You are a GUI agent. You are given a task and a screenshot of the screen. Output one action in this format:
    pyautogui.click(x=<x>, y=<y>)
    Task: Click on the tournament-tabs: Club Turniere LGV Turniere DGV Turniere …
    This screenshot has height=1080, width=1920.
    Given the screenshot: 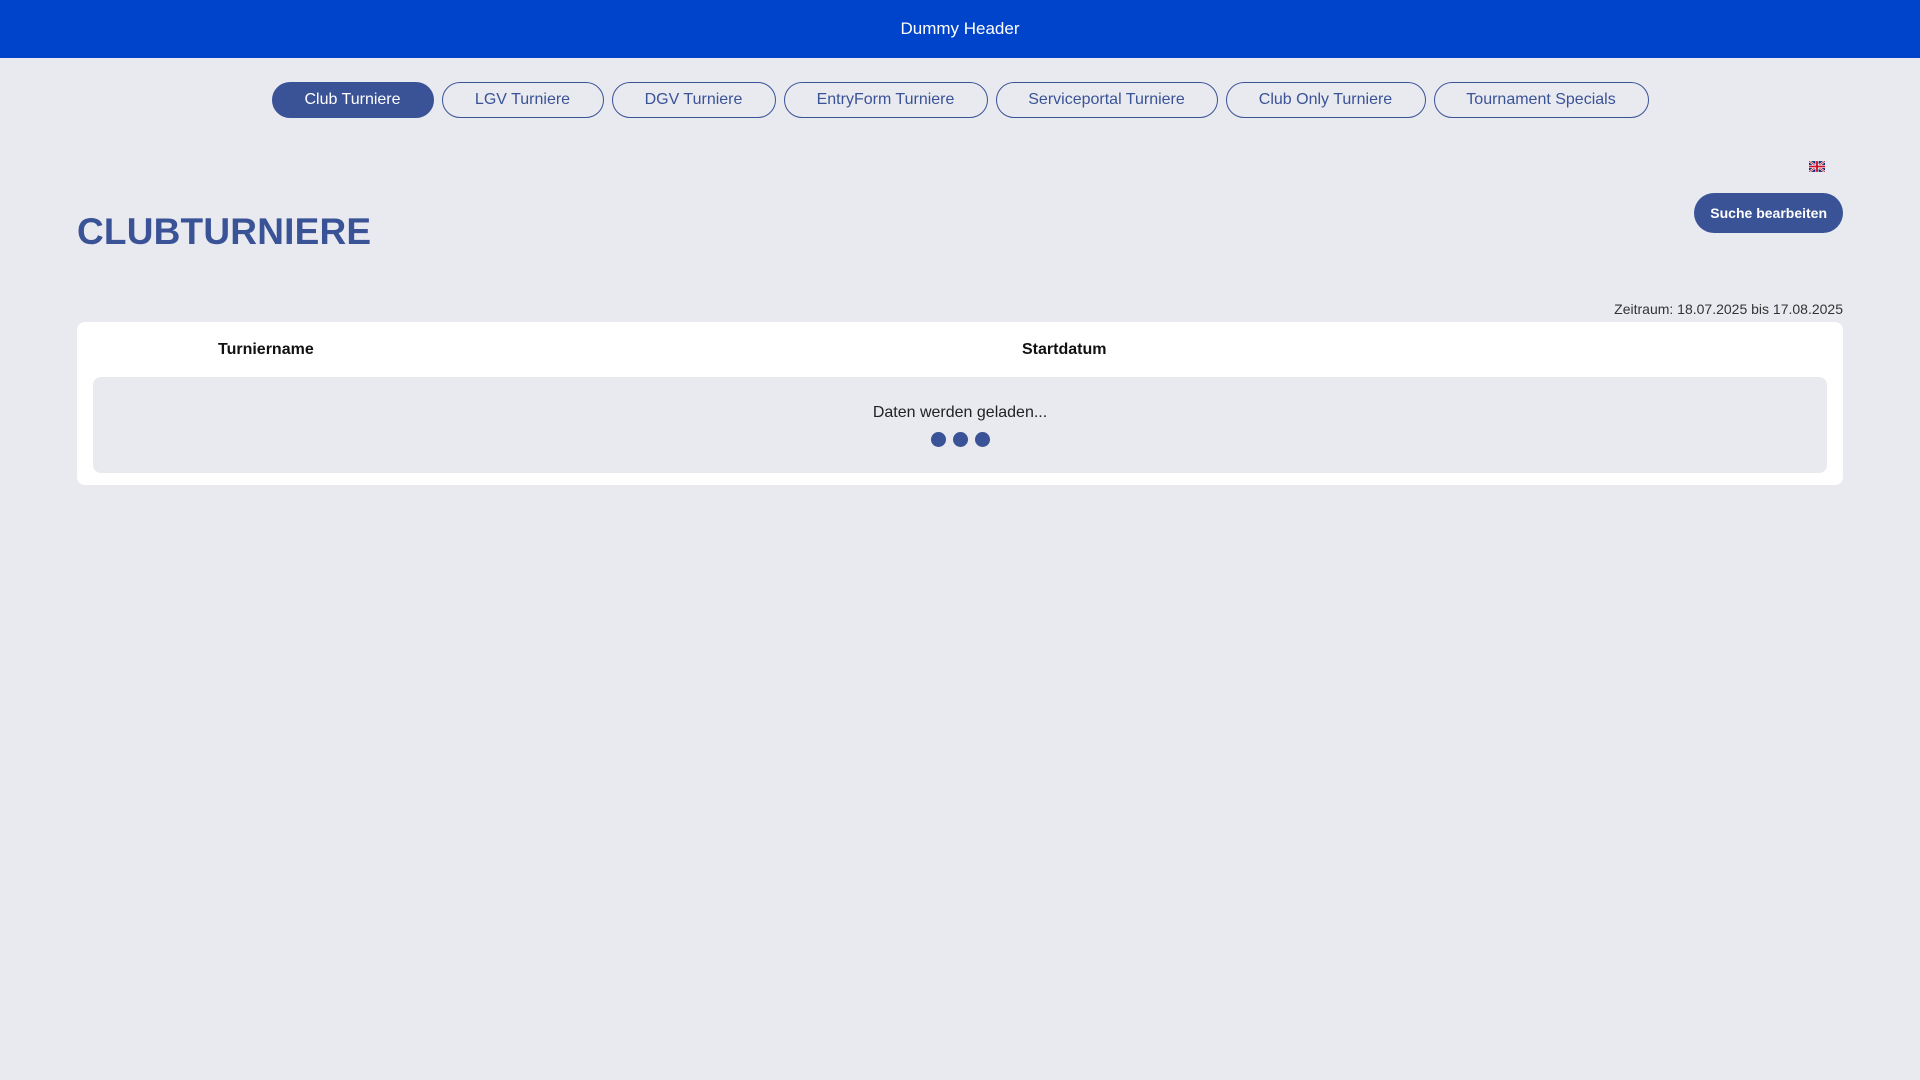 What is the action you would take?
    pyautogui.click(x=960, y=100)
    